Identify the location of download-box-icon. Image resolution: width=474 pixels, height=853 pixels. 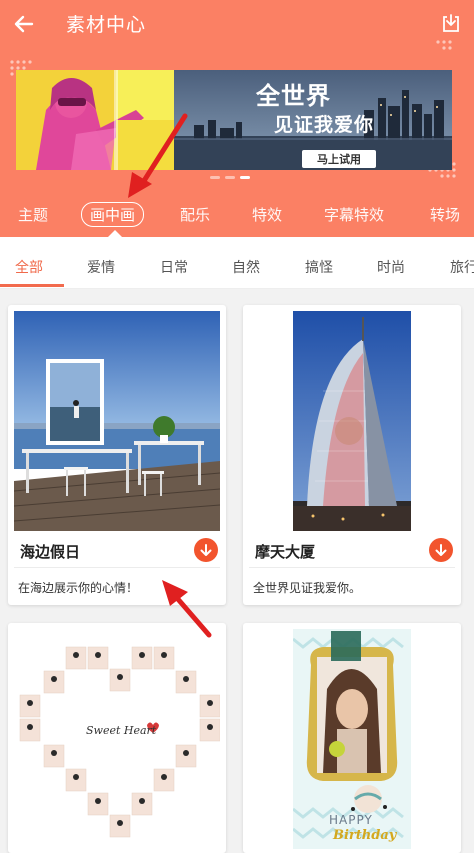
(451, 23).